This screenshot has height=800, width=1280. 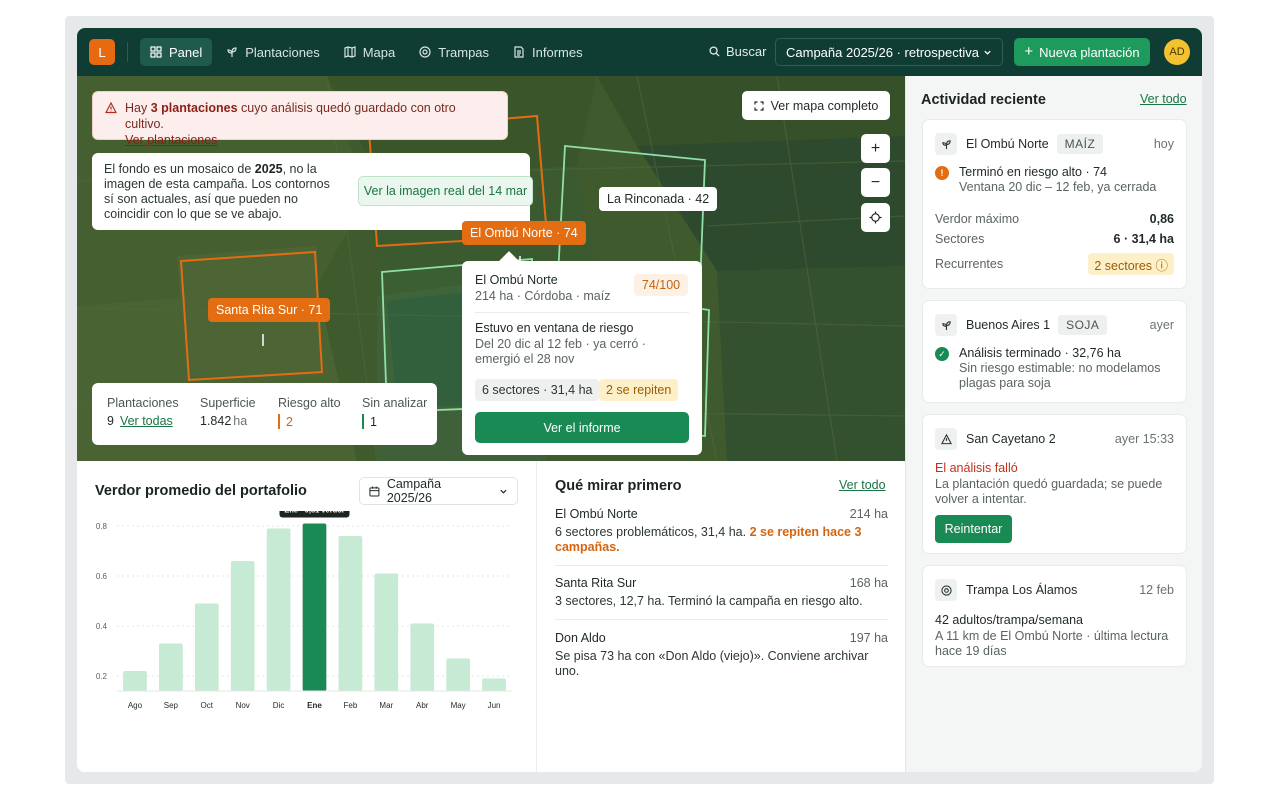 I want to click on stat-plantaciones: Plantaciones 9 Ver todas, so click(x=143, y=412).